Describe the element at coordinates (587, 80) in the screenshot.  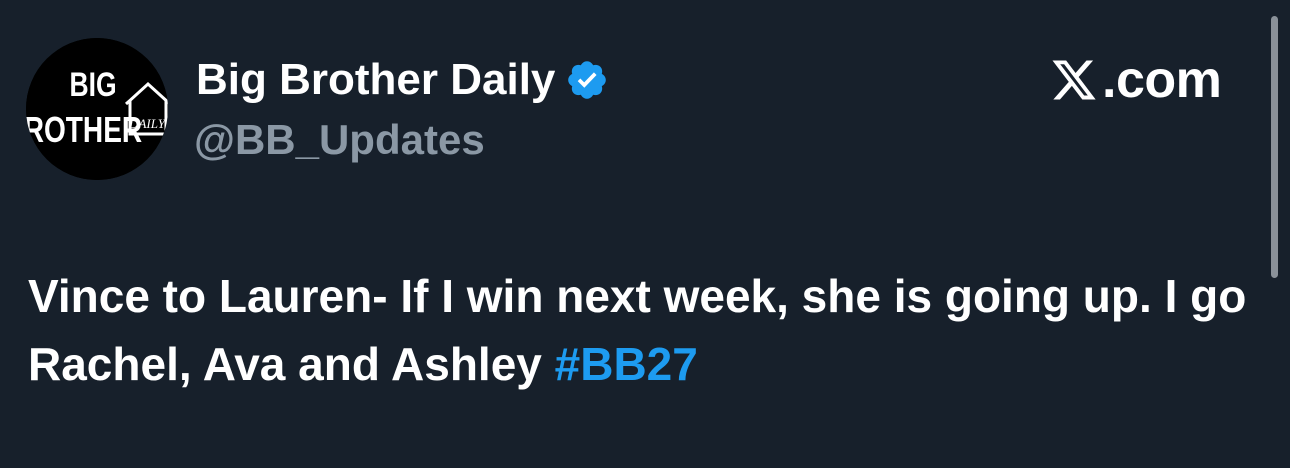
I see `verified-badge-icon` at that location.